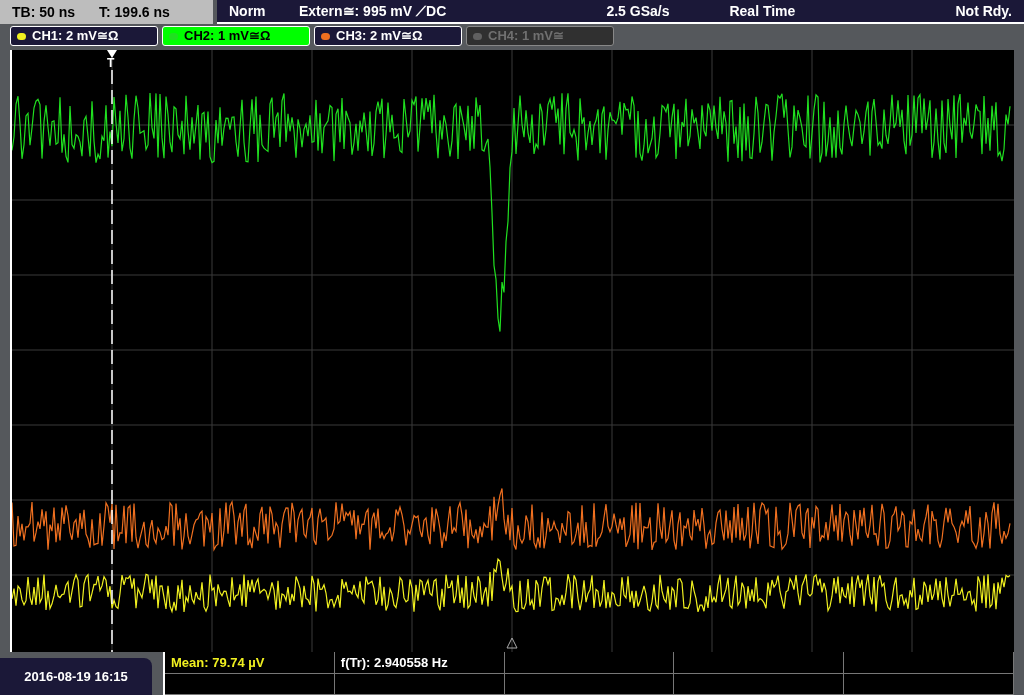 This screenshot has height=695, width=1024. I want to click on center-marker-icon, so click(512, 643).